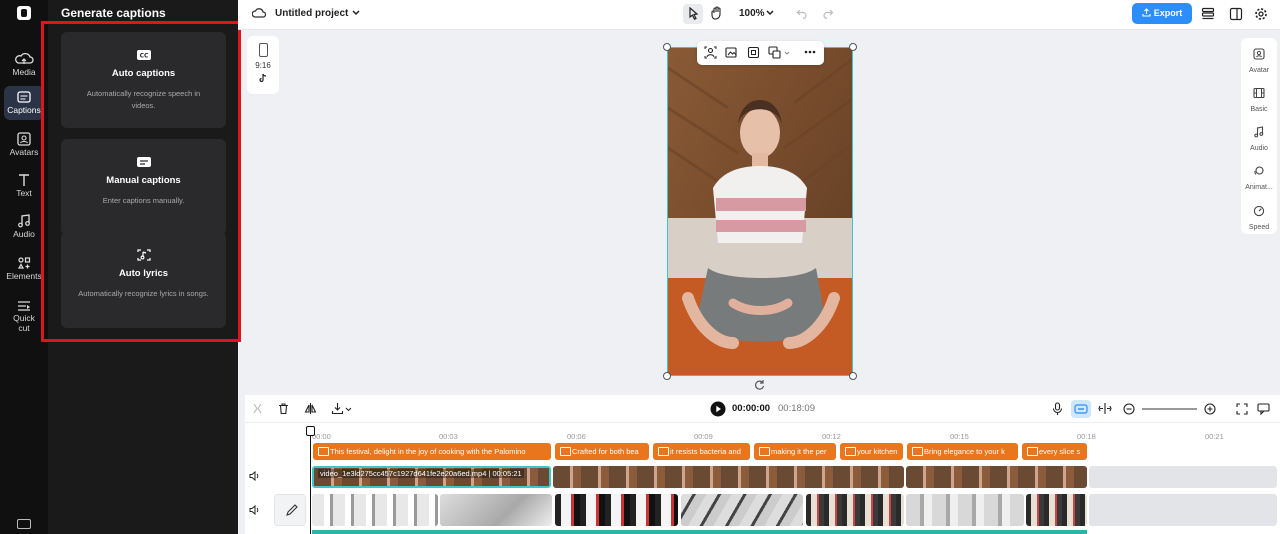 This screenshot has width=1280, height=534. What do you see at coordinates (1105, 408) in the screenshot?
I see `split-view-icon` at bounding box center [1105, 408].